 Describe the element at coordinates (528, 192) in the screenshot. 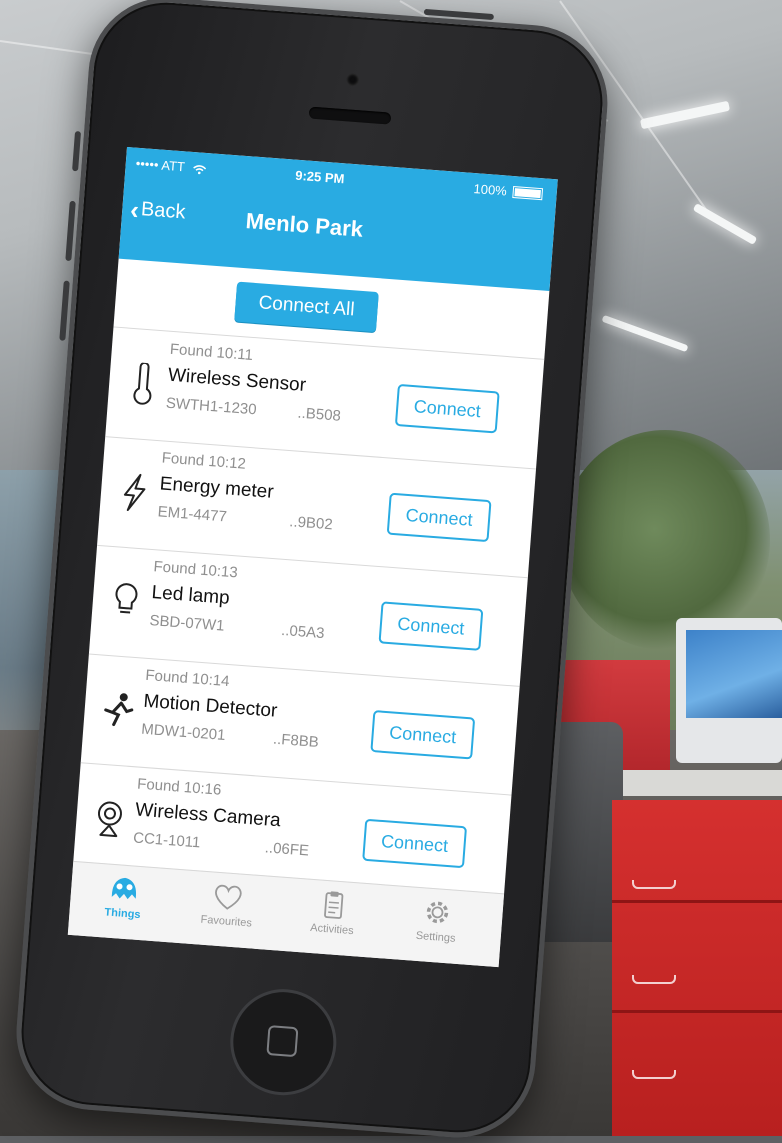

I see `battery-icon` at that location.